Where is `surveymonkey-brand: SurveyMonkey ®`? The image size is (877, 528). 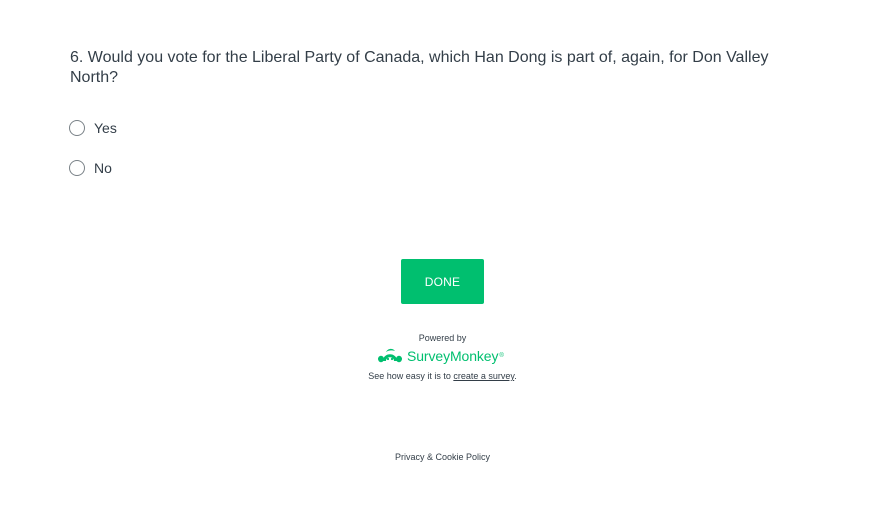
surveymonkey-brand: SurveyMonkey ® is located at coordinates (440, 356).